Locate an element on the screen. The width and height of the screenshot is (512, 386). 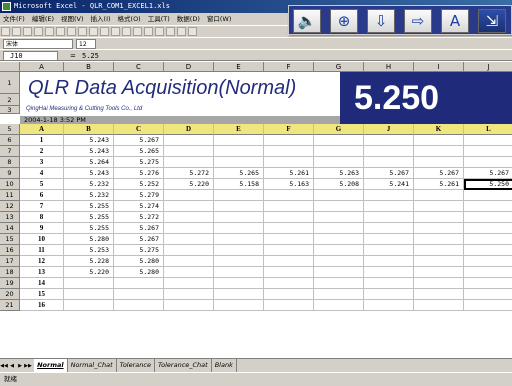
sample-number-cell: 13 is located at coordinates (42, 272).